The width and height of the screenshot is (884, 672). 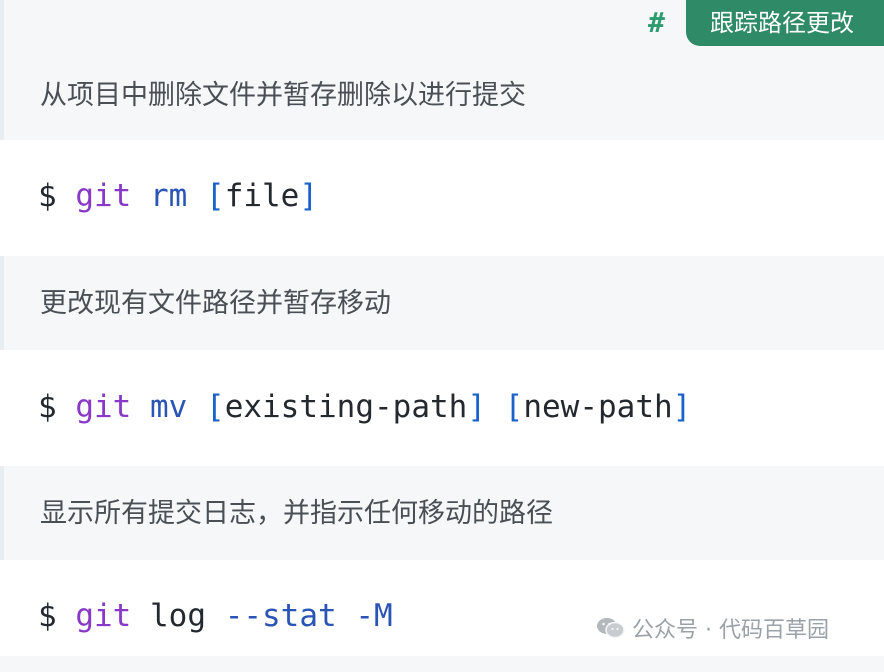 What do you see at coordinates (656, 22) in the screenshot?
I see `section-anchor-link: #` at bounding box center [656, 22].